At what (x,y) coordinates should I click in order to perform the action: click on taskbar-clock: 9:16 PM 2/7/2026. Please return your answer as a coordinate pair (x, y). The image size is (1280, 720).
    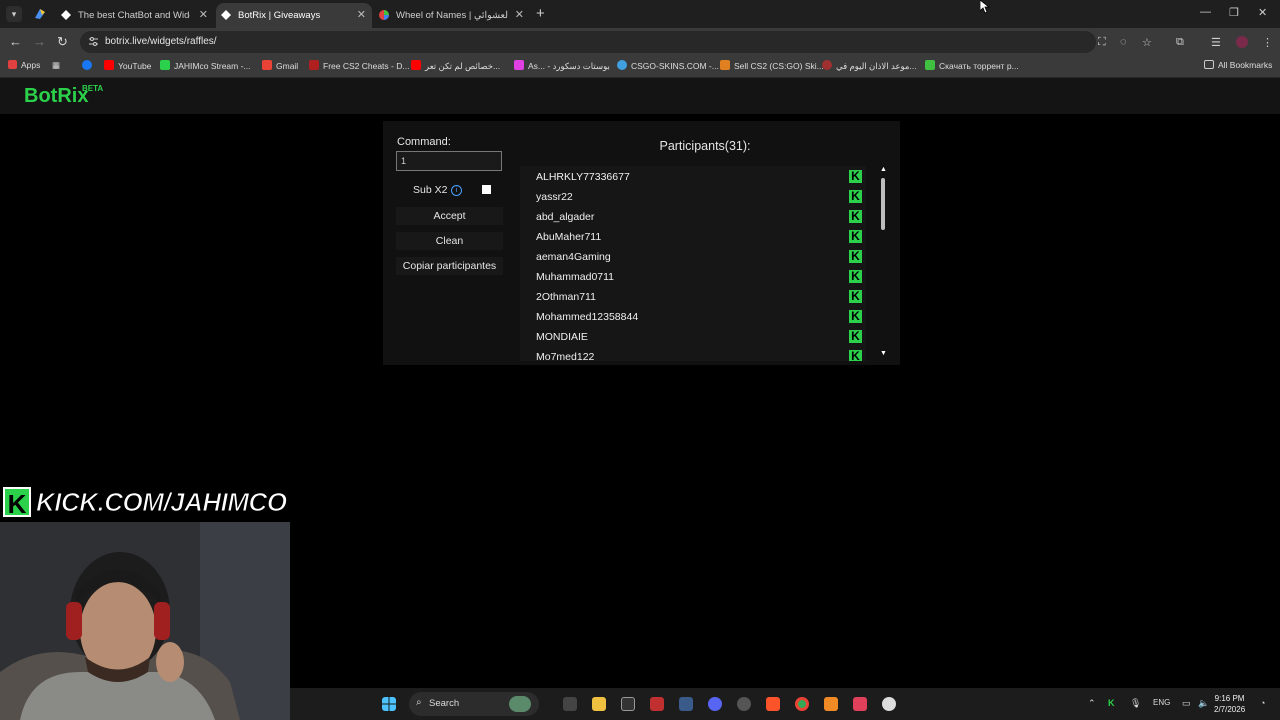
    Looking at the image, I should click on (1229, 704).